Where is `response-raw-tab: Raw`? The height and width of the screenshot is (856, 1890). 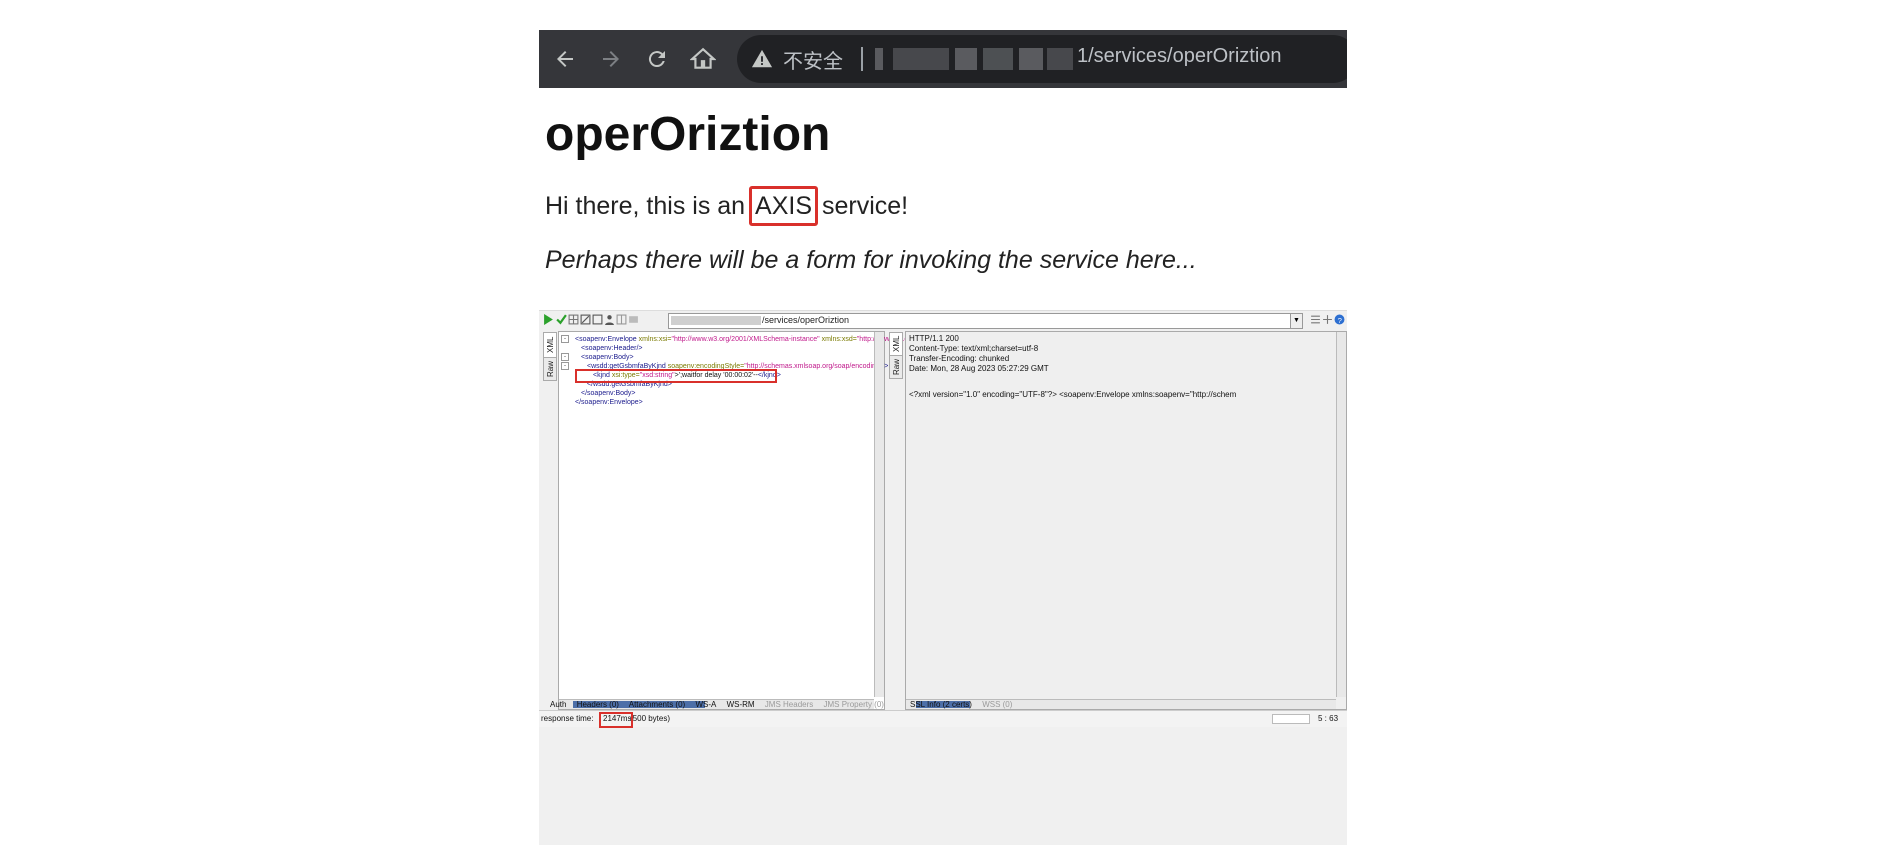 response-raw-tab: Raw is located at coordinates (896, 367).